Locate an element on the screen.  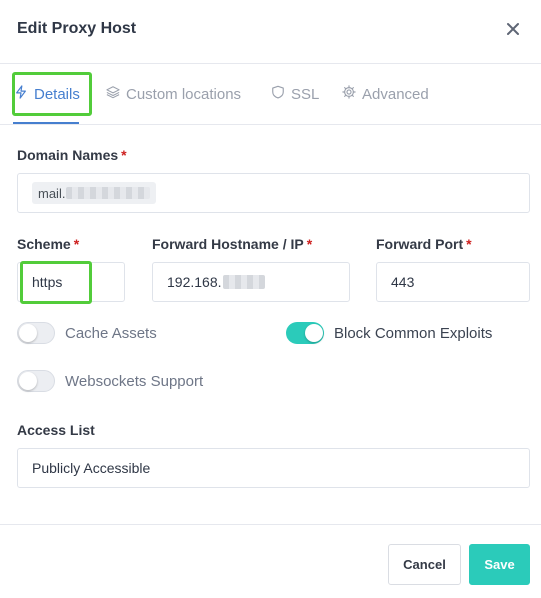
redacted-domain is located at coordinates (108, 193).